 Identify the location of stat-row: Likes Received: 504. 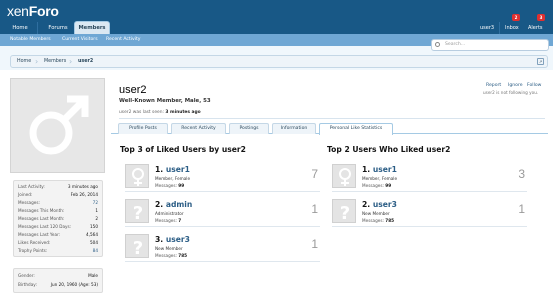
(58, 243).